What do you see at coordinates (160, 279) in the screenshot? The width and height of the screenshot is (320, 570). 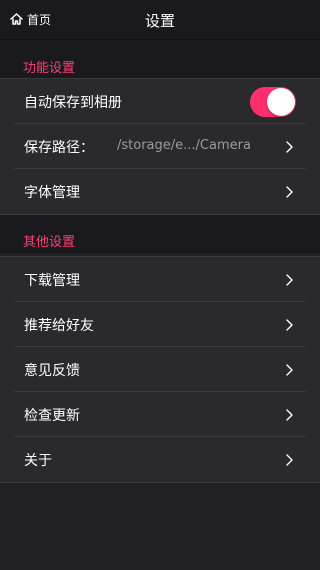 I see `list-item-download-manage: 下载管理` at bounding box center [160, 279].